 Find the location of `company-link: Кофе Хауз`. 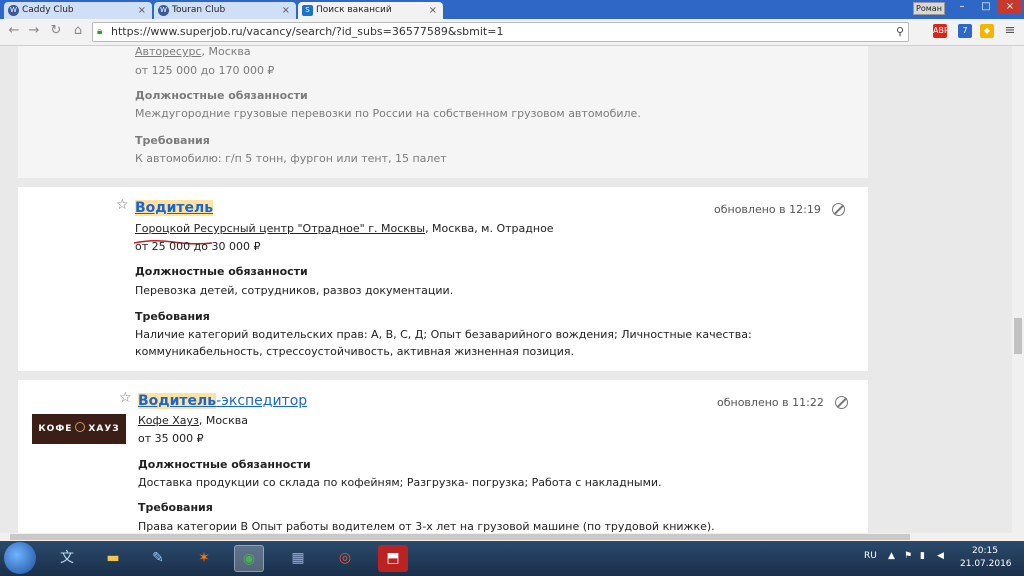

company-link: Кофе Хауз is located at coordinates (168, 420).